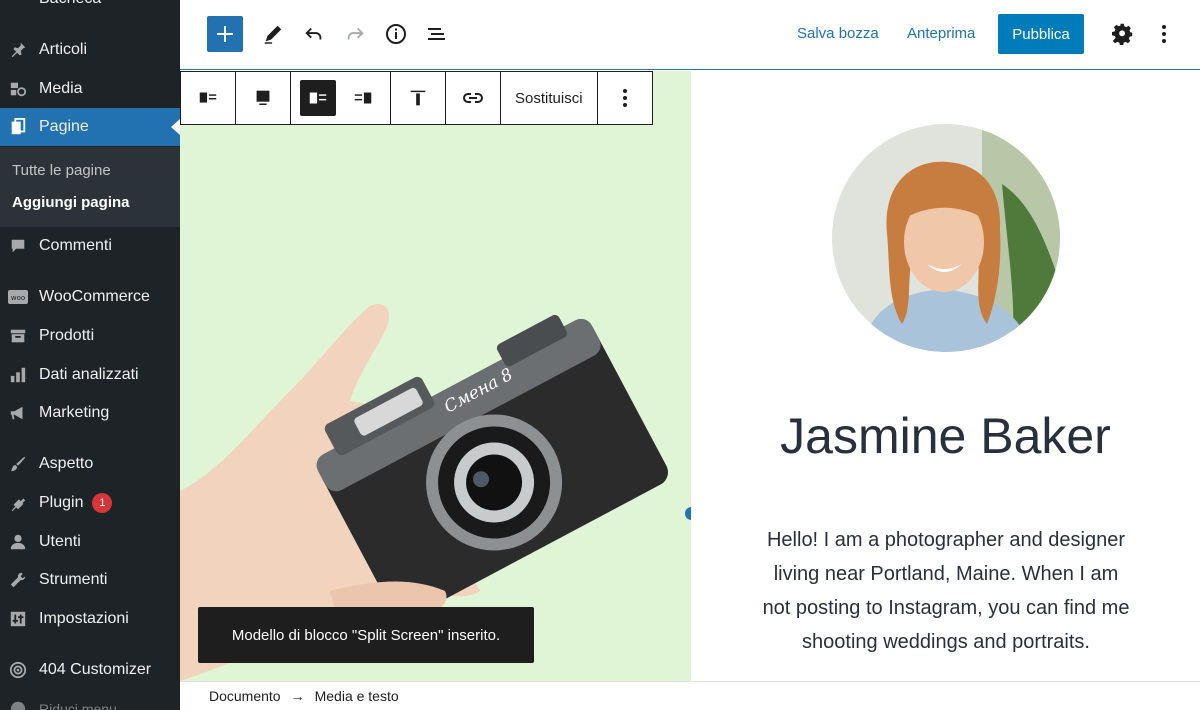  What do you see at coordinates (64, 126) in the screenshot?
I see `sidebar-item-label: Pagine` at bounding box center [64, 126].